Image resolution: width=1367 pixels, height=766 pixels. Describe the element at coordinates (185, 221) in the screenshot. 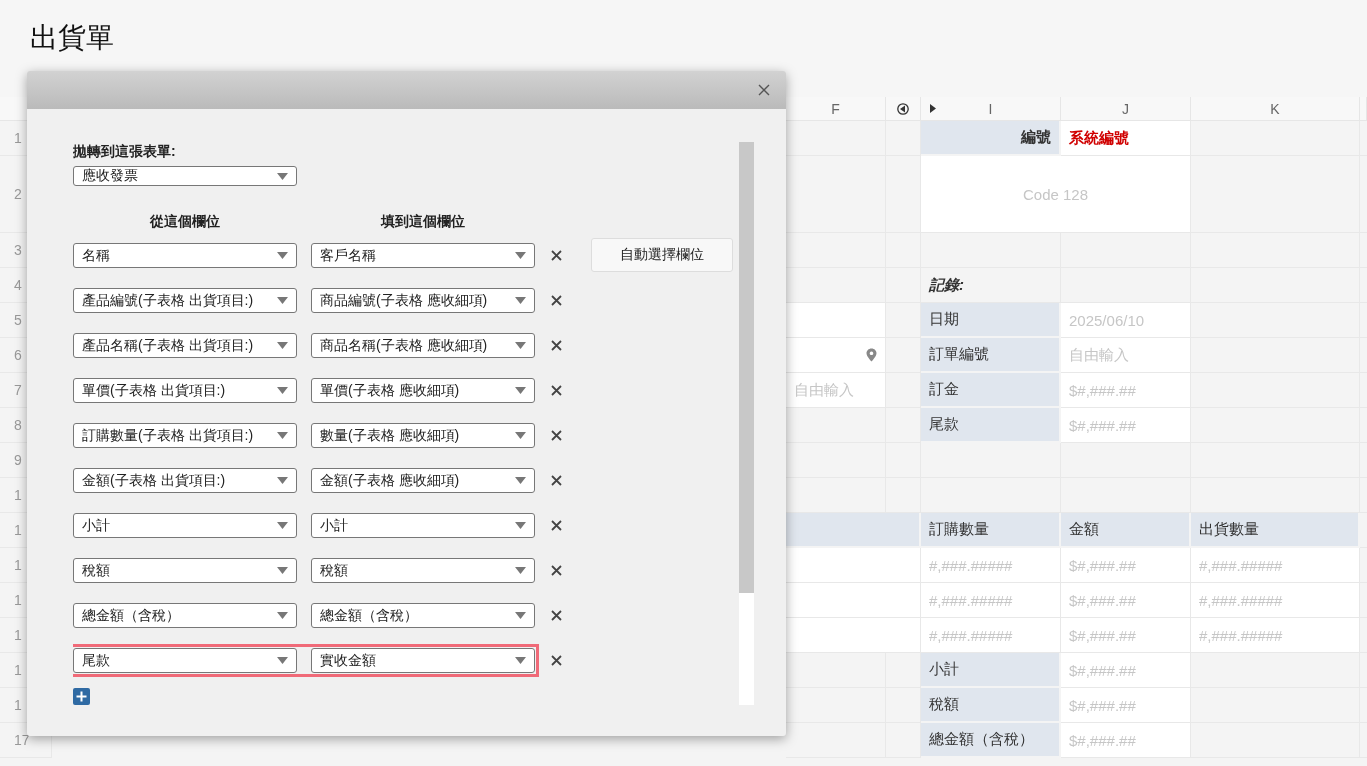

I see `column-heading: 從這個欄位` at that location.